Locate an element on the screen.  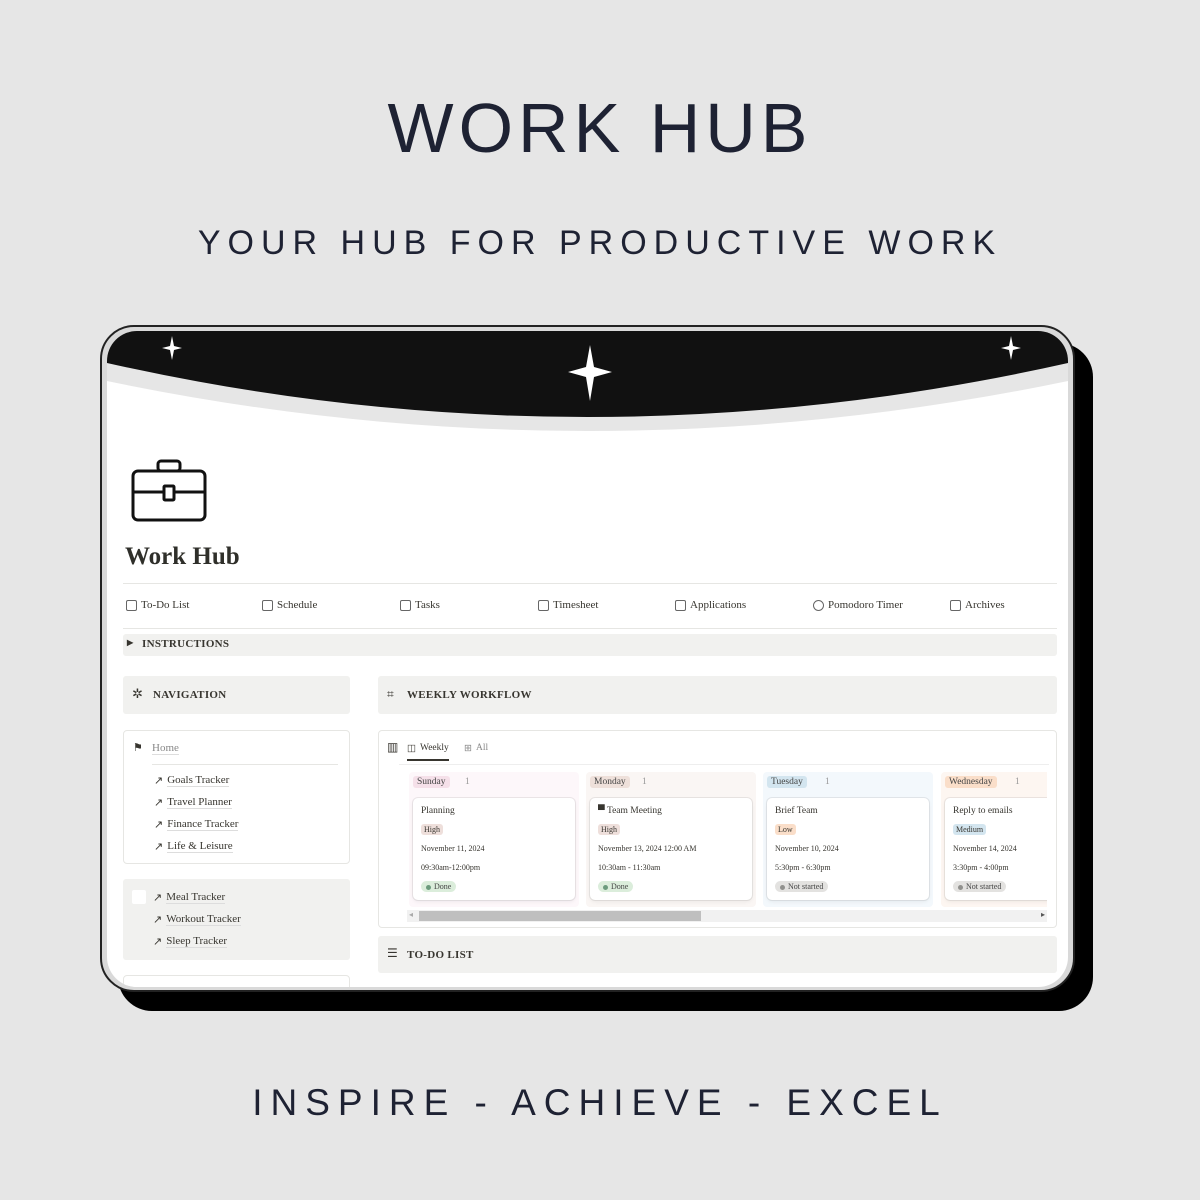
link-label: Tasks is located at coordinates (427, 605).